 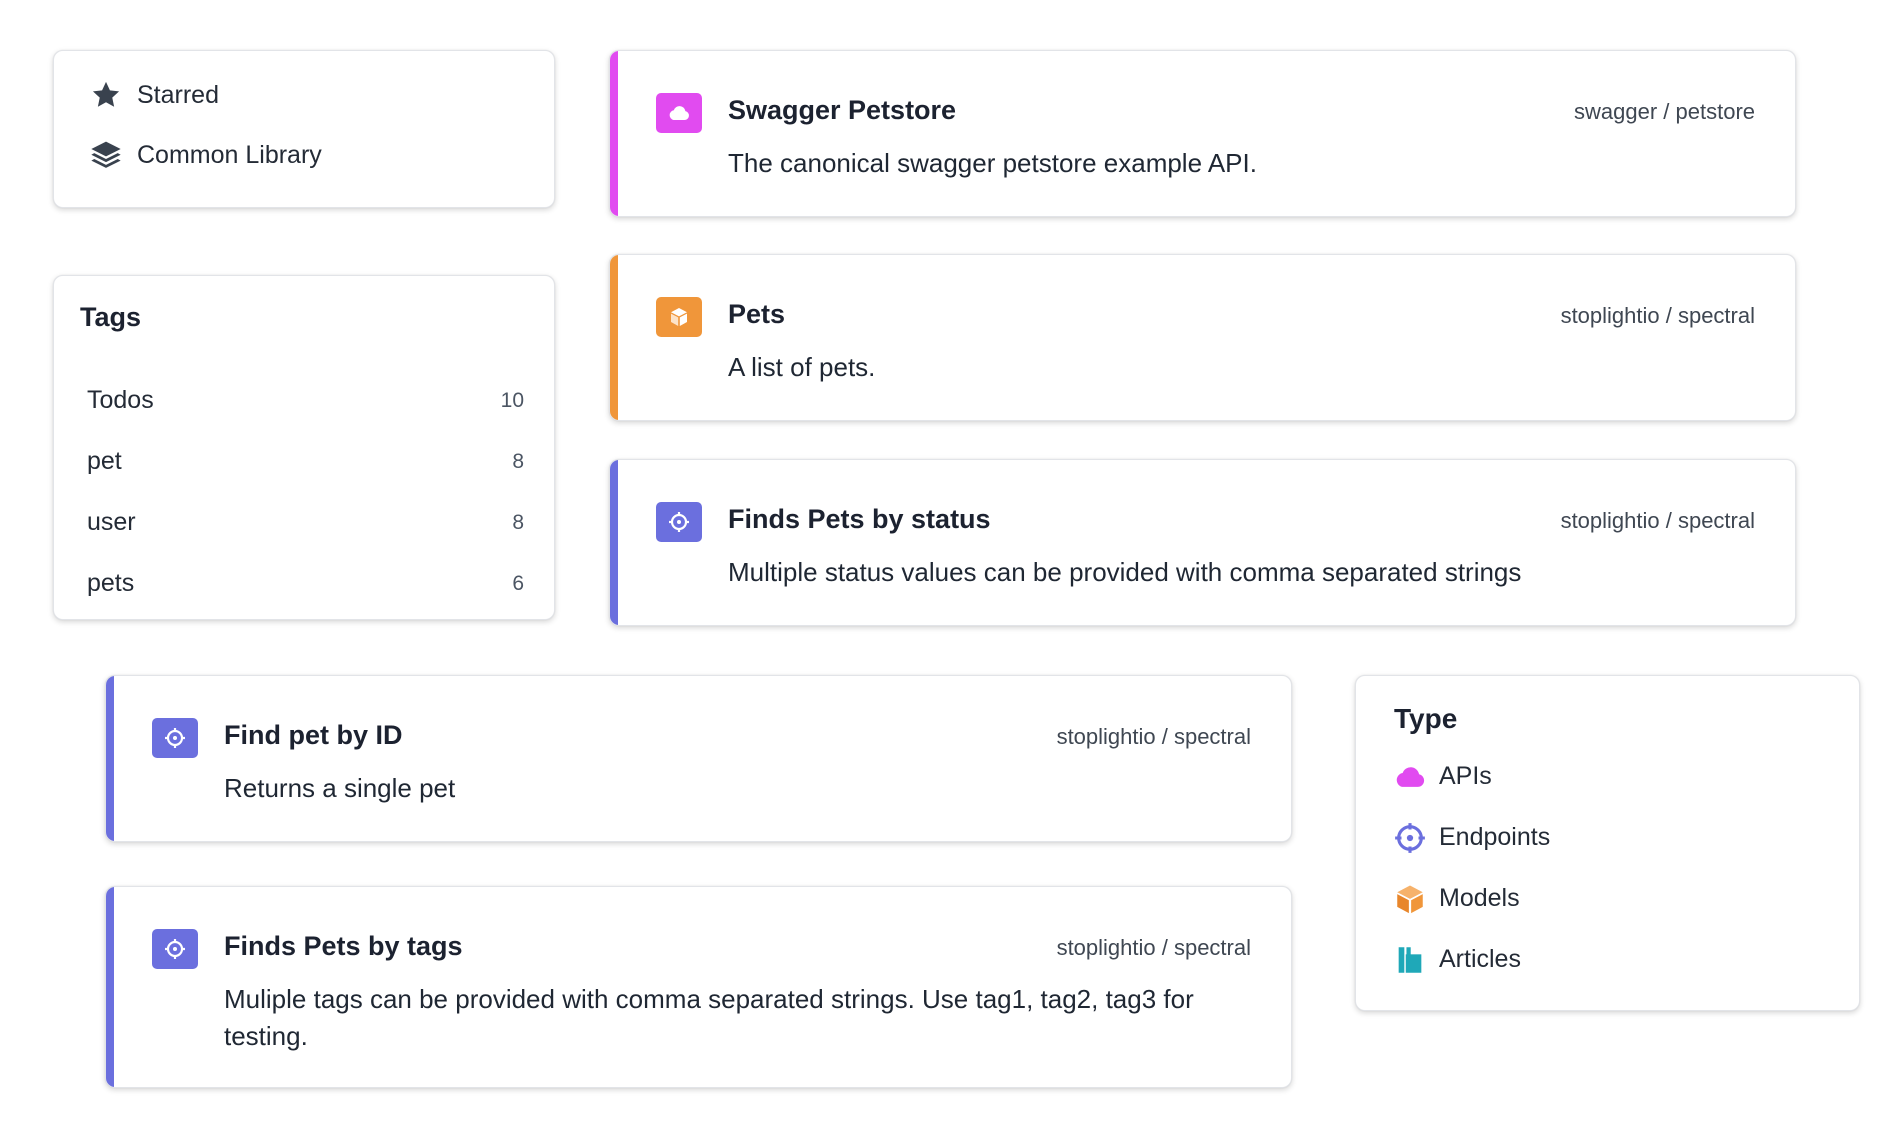 What do you see at coordinates (512, 400) in the screenshot?
I see `tag-count: 10` at bounding box center [512, 400].